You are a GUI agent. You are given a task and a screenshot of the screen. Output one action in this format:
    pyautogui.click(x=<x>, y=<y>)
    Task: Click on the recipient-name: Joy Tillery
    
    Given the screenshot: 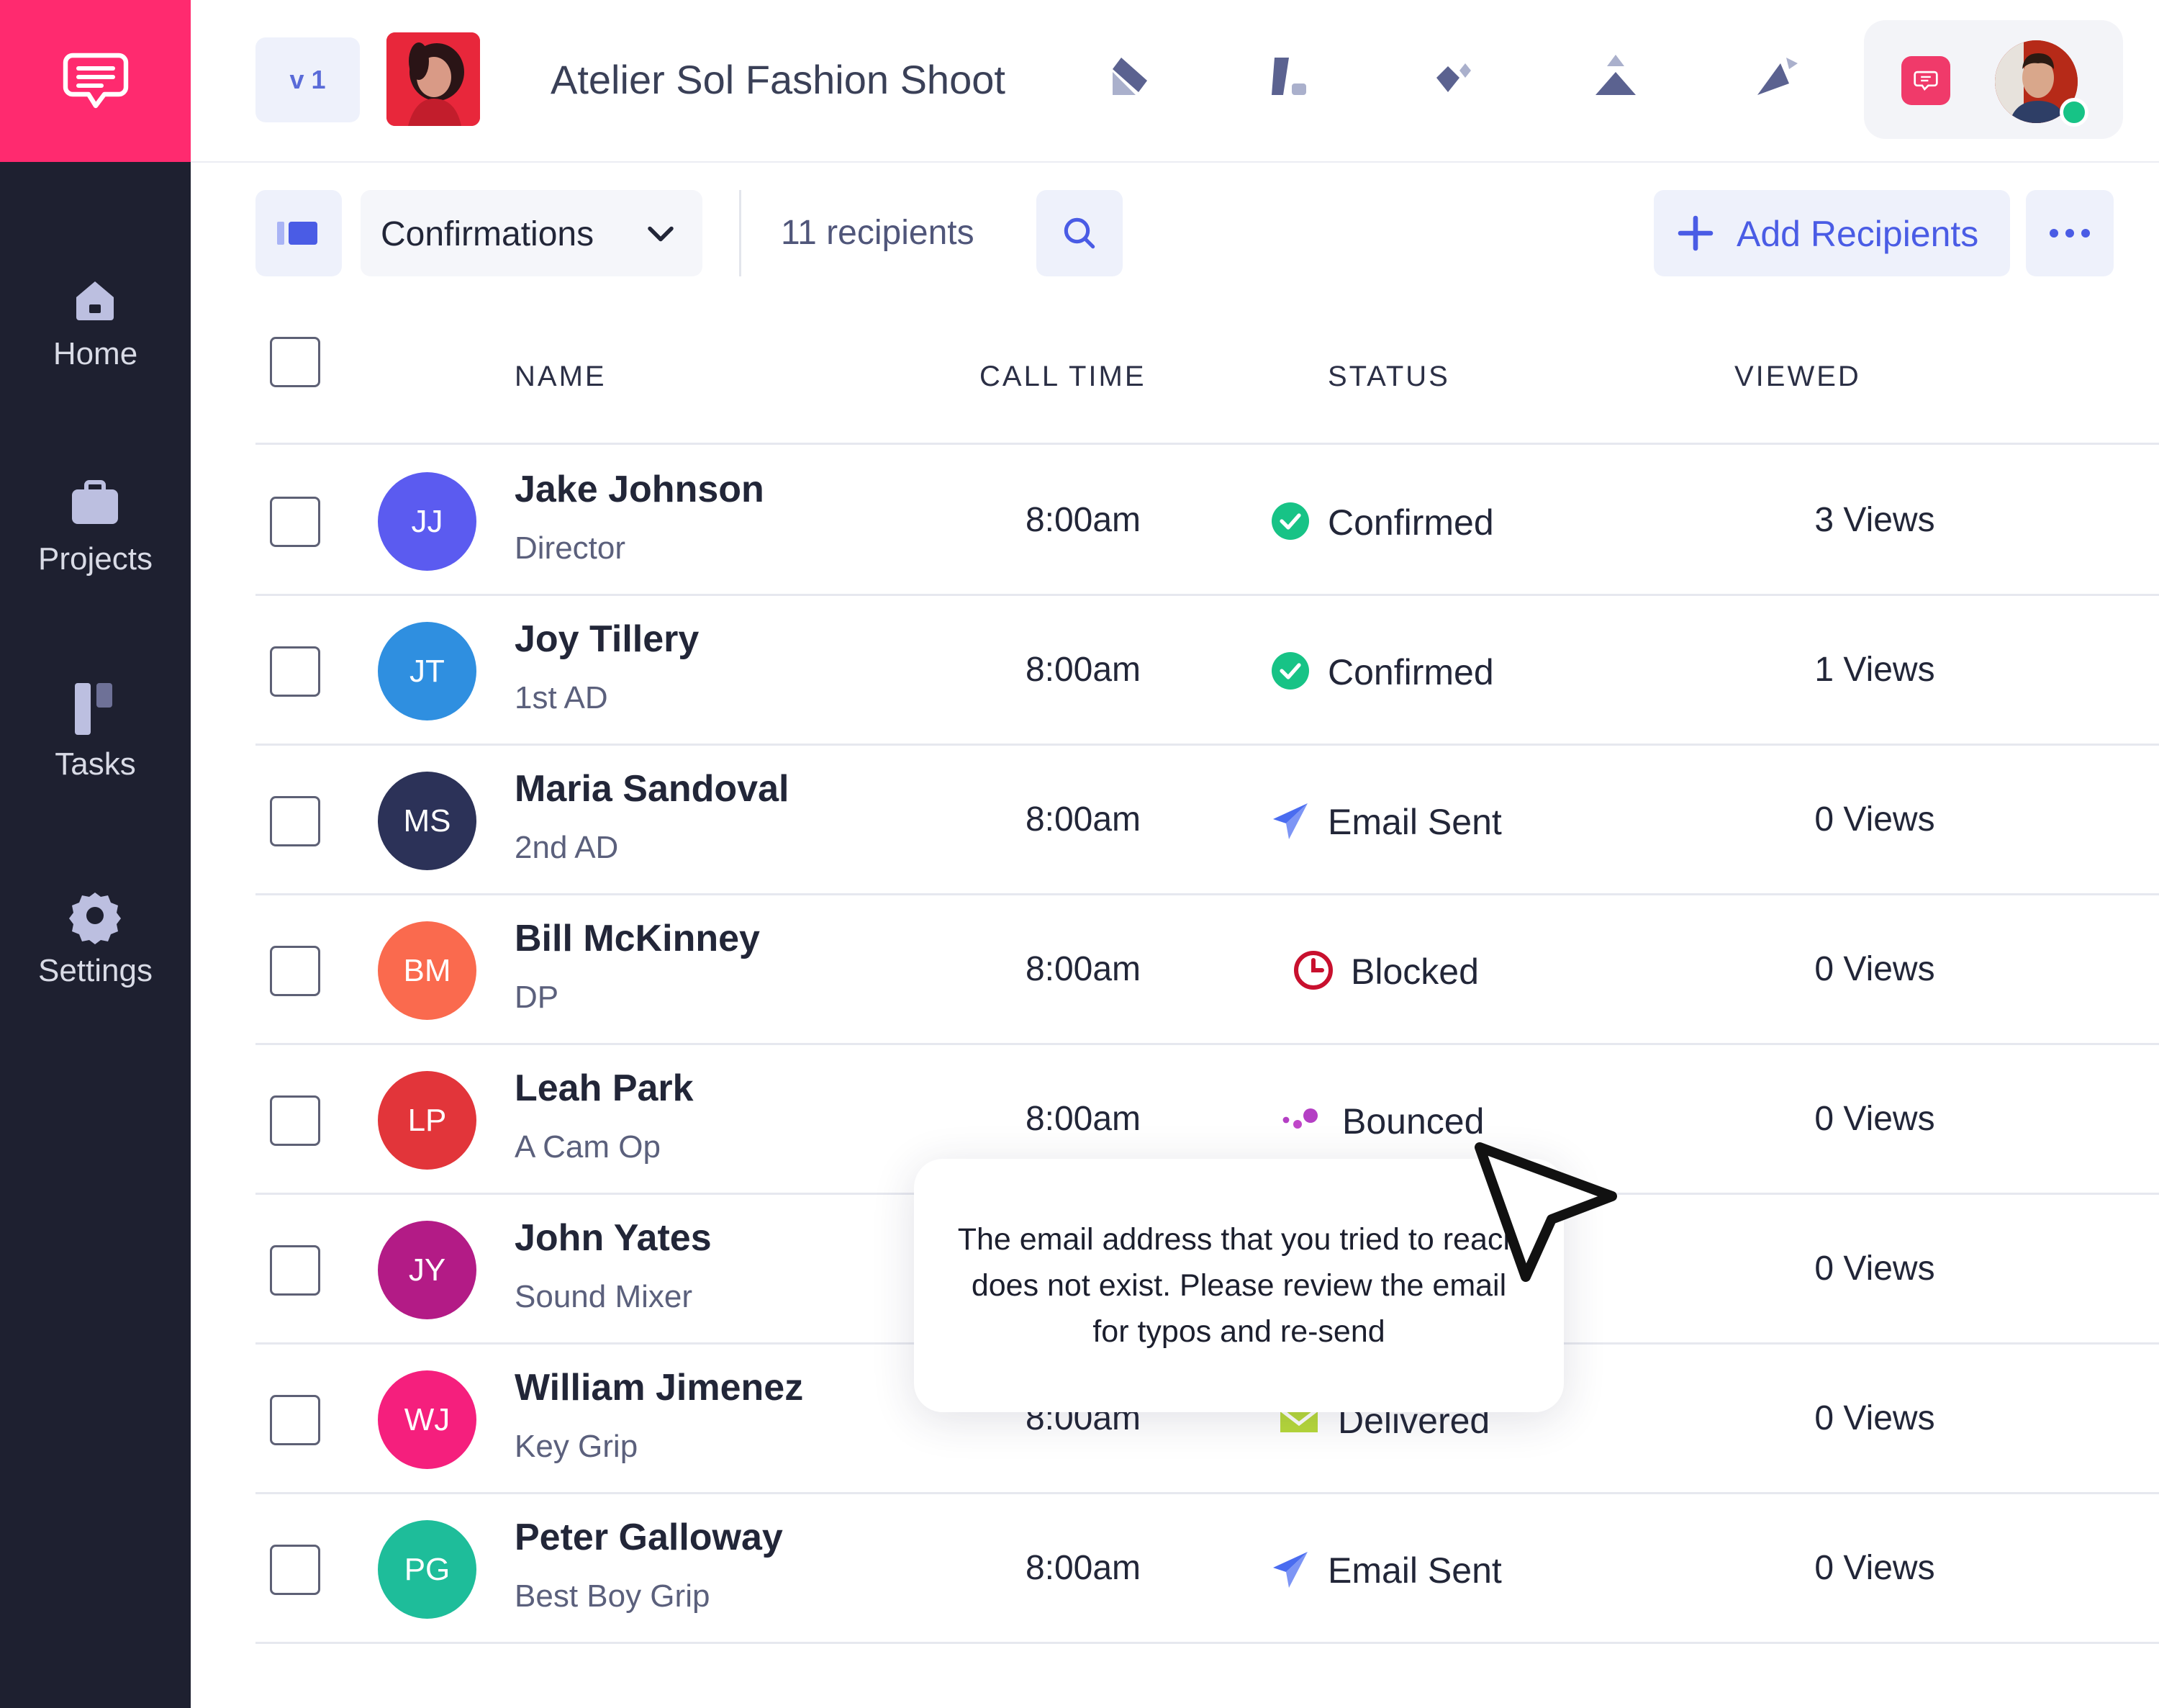 What is the action you would take?
    pyautogui.click(x=607, y=640)
    